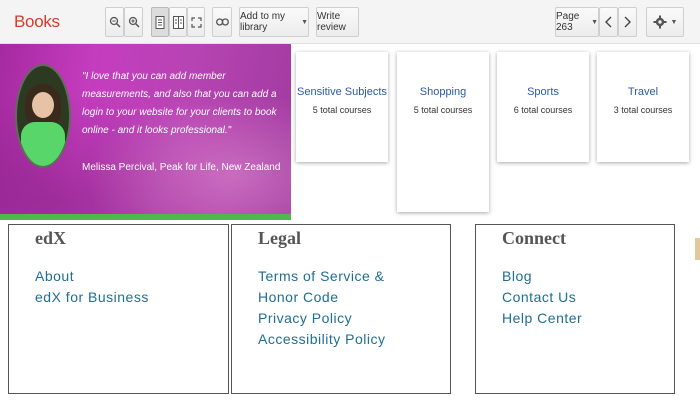  What do you see at coordinates (568, 22) in the screenshot?
I see `page-indicator-label: Page 263` at bounding box center [568, 22].